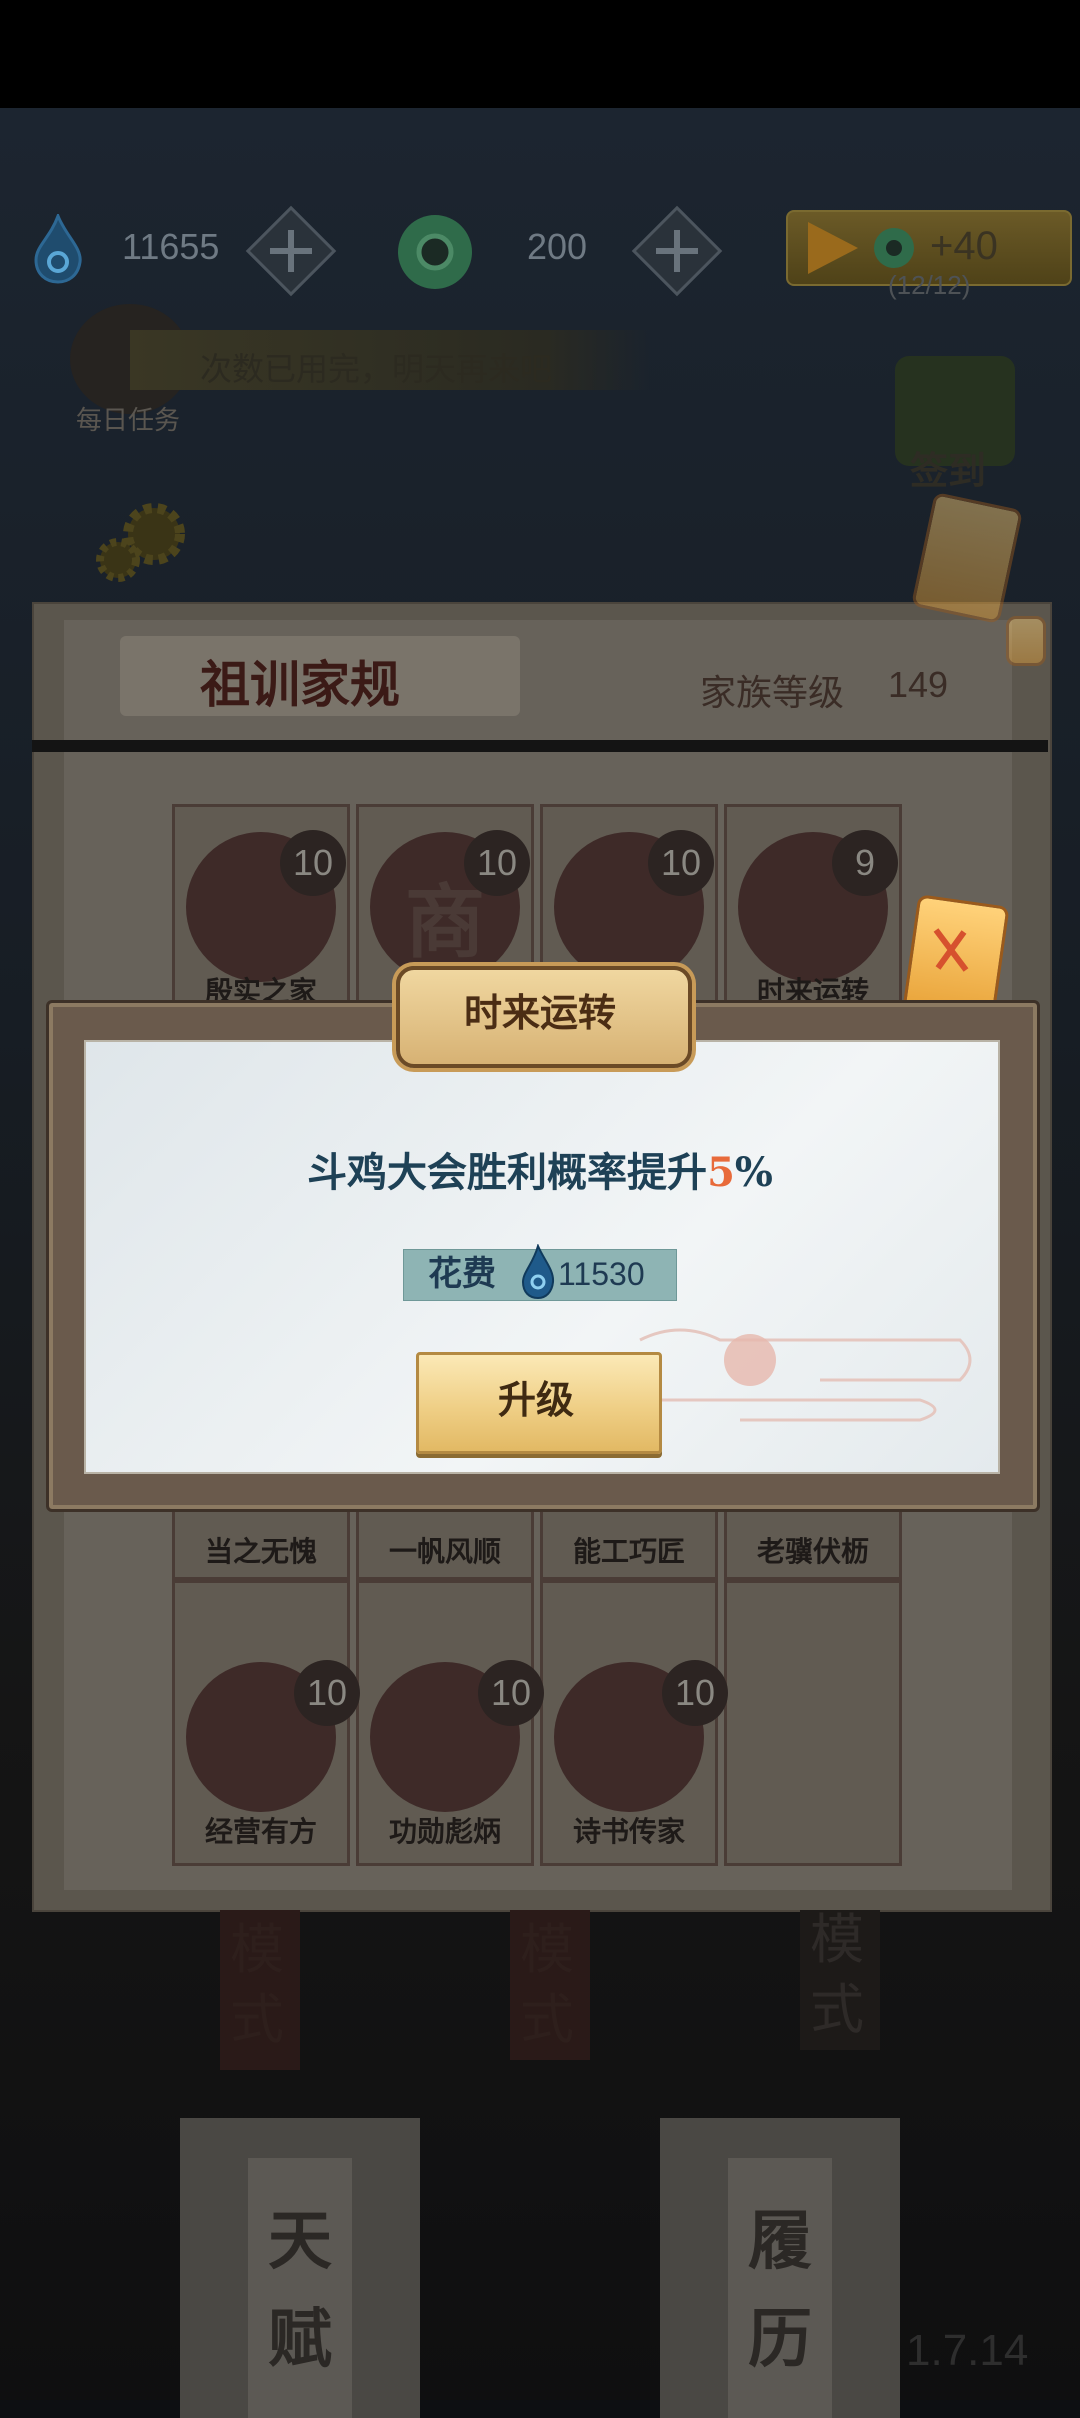  I want to click on coin-currency-icon, so click(435, 252).